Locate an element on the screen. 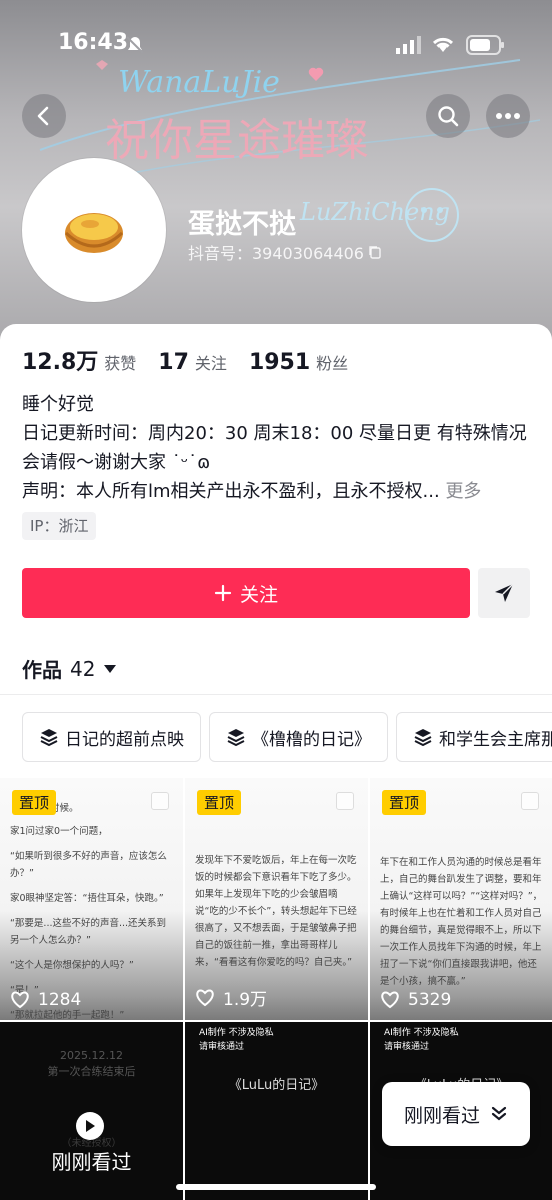 The height and width of the screenshot is (1200, 552). collection-chip: 日记的超前点映 is located at coordinates (111, 737).